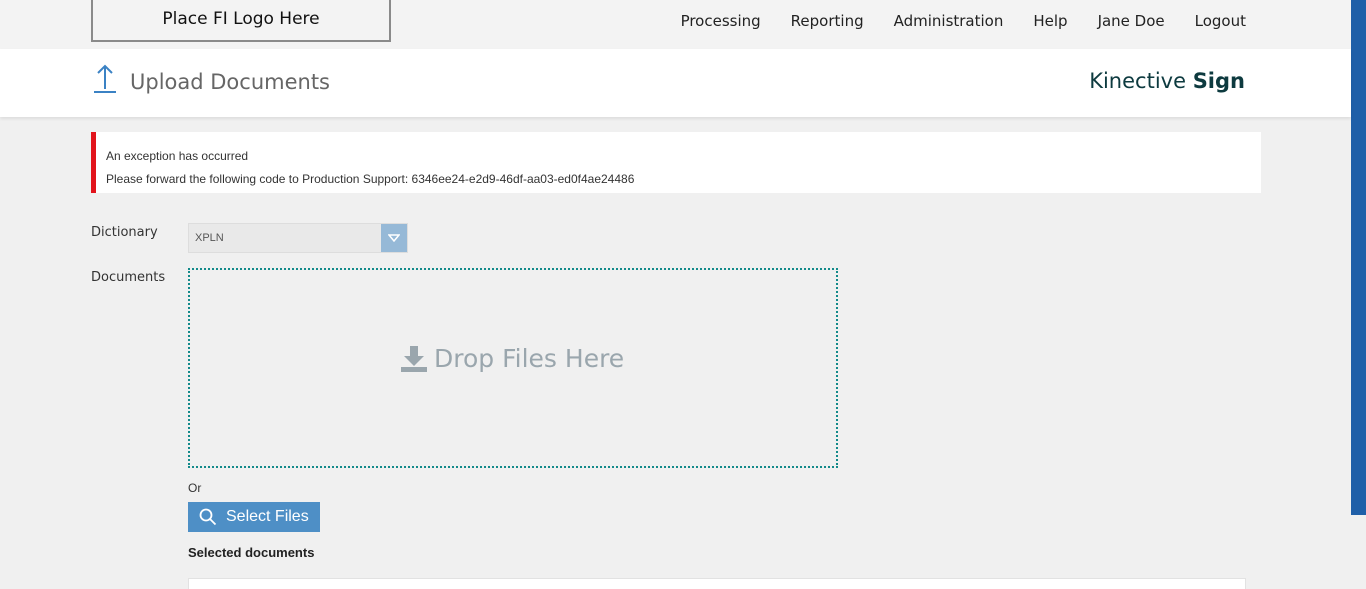  Describe the element at coordinates (1137, 81) in the screenshot. I see `brand-name: Kinective` at that location.